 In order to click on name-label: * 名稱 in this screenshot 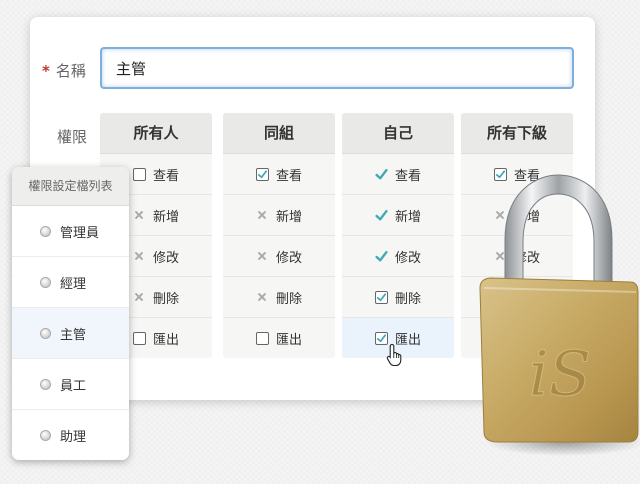, I will do `click(64, 70)`.